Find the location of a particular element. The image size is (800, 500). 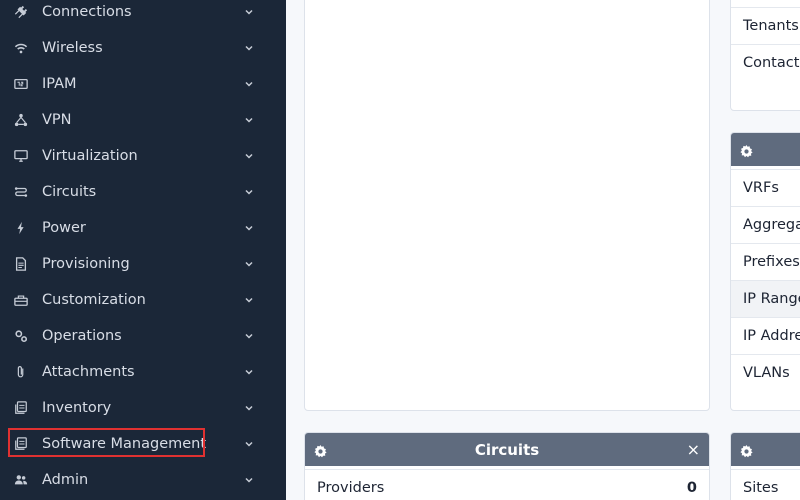

sidebar-item-customization: Customization is located at coordinates (143, 300).